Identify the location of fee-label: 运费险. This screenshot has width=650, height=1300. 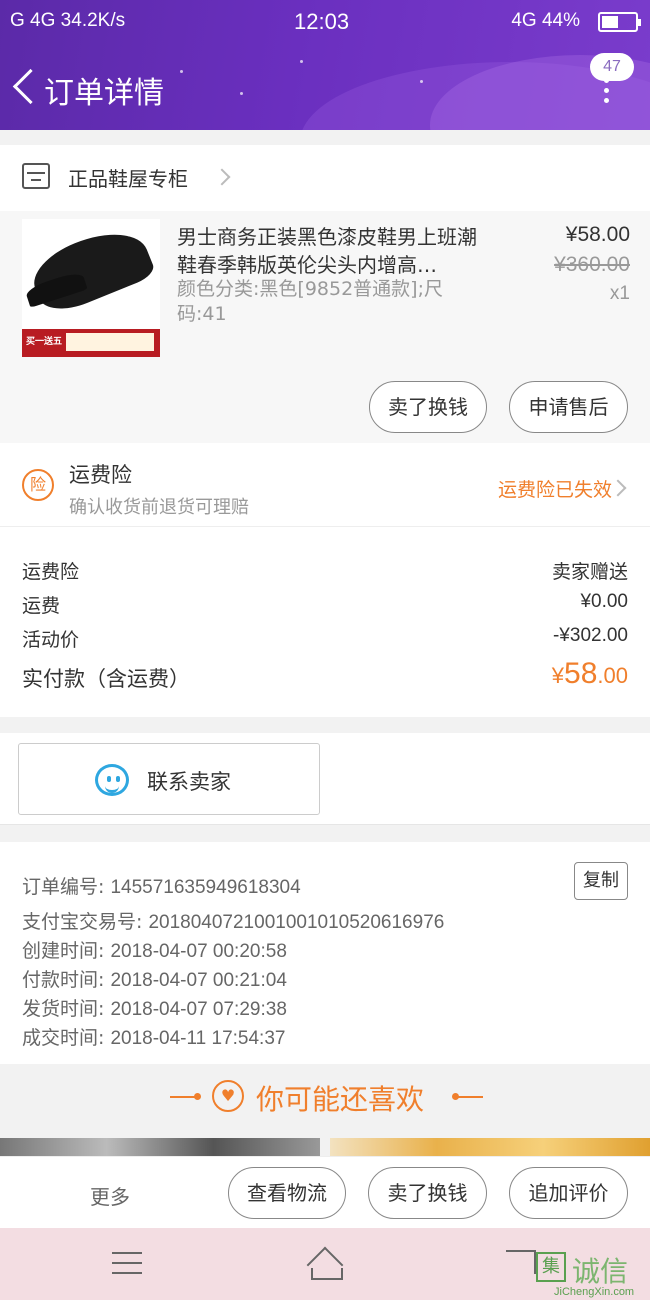
(51, 572).